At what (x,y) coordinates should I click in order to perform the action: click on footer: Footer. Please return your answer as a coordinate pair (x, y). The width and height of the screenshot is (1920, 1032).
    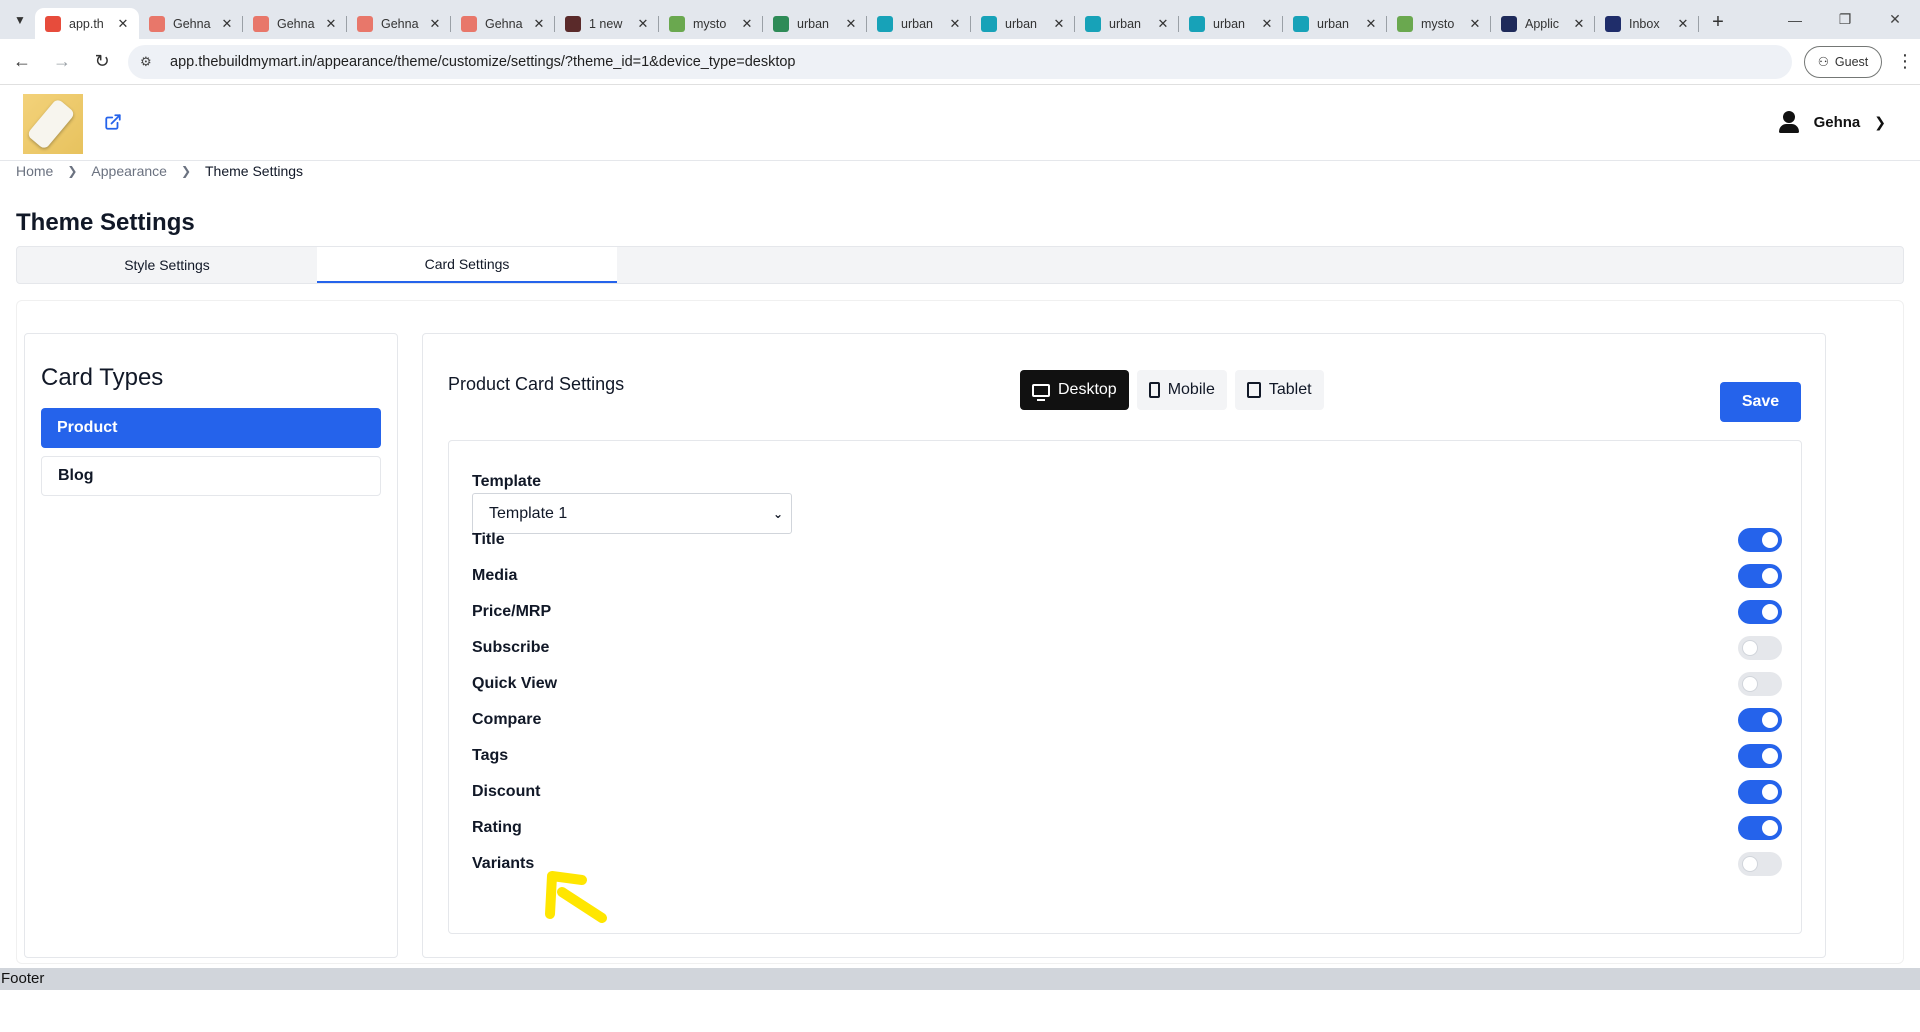
    Looking at the image, I should click on (960, 979).